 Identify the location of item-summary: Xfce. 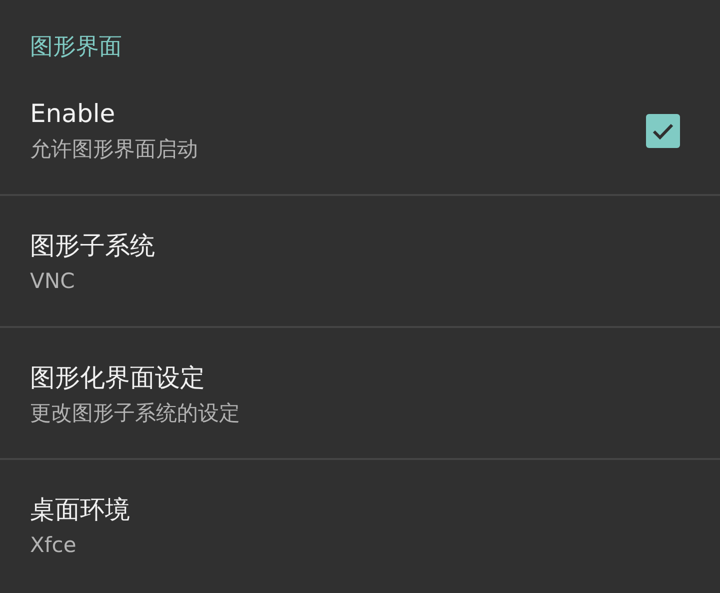
(53, 545).